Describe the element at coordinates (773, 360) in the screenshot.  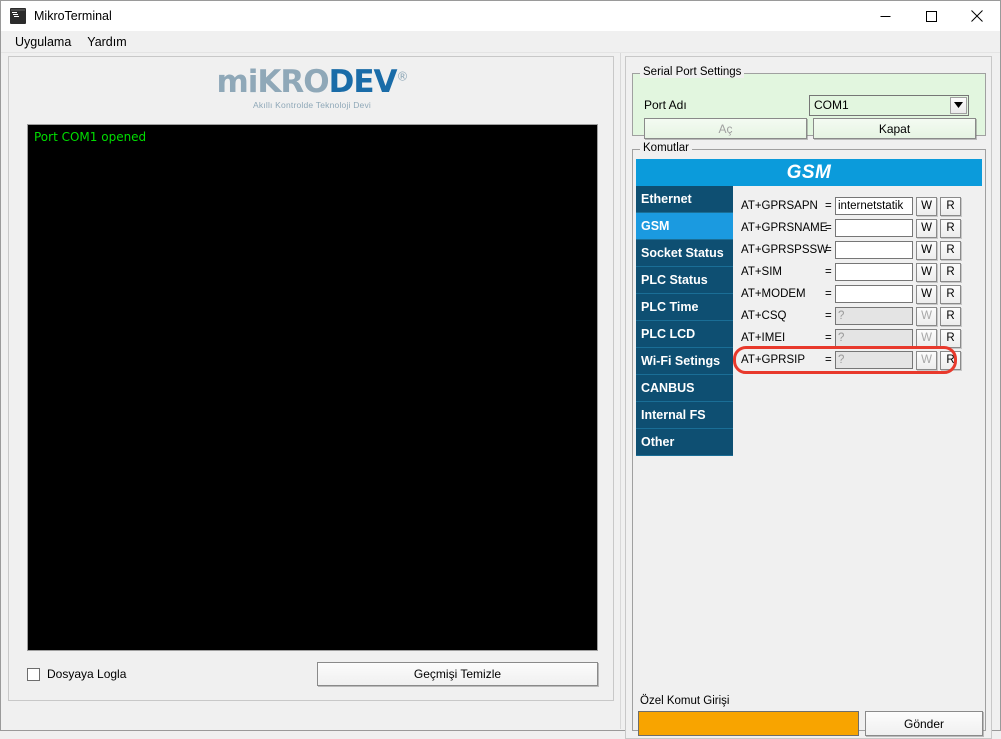
I see `command-label: AT+GPRSIP` at that location.